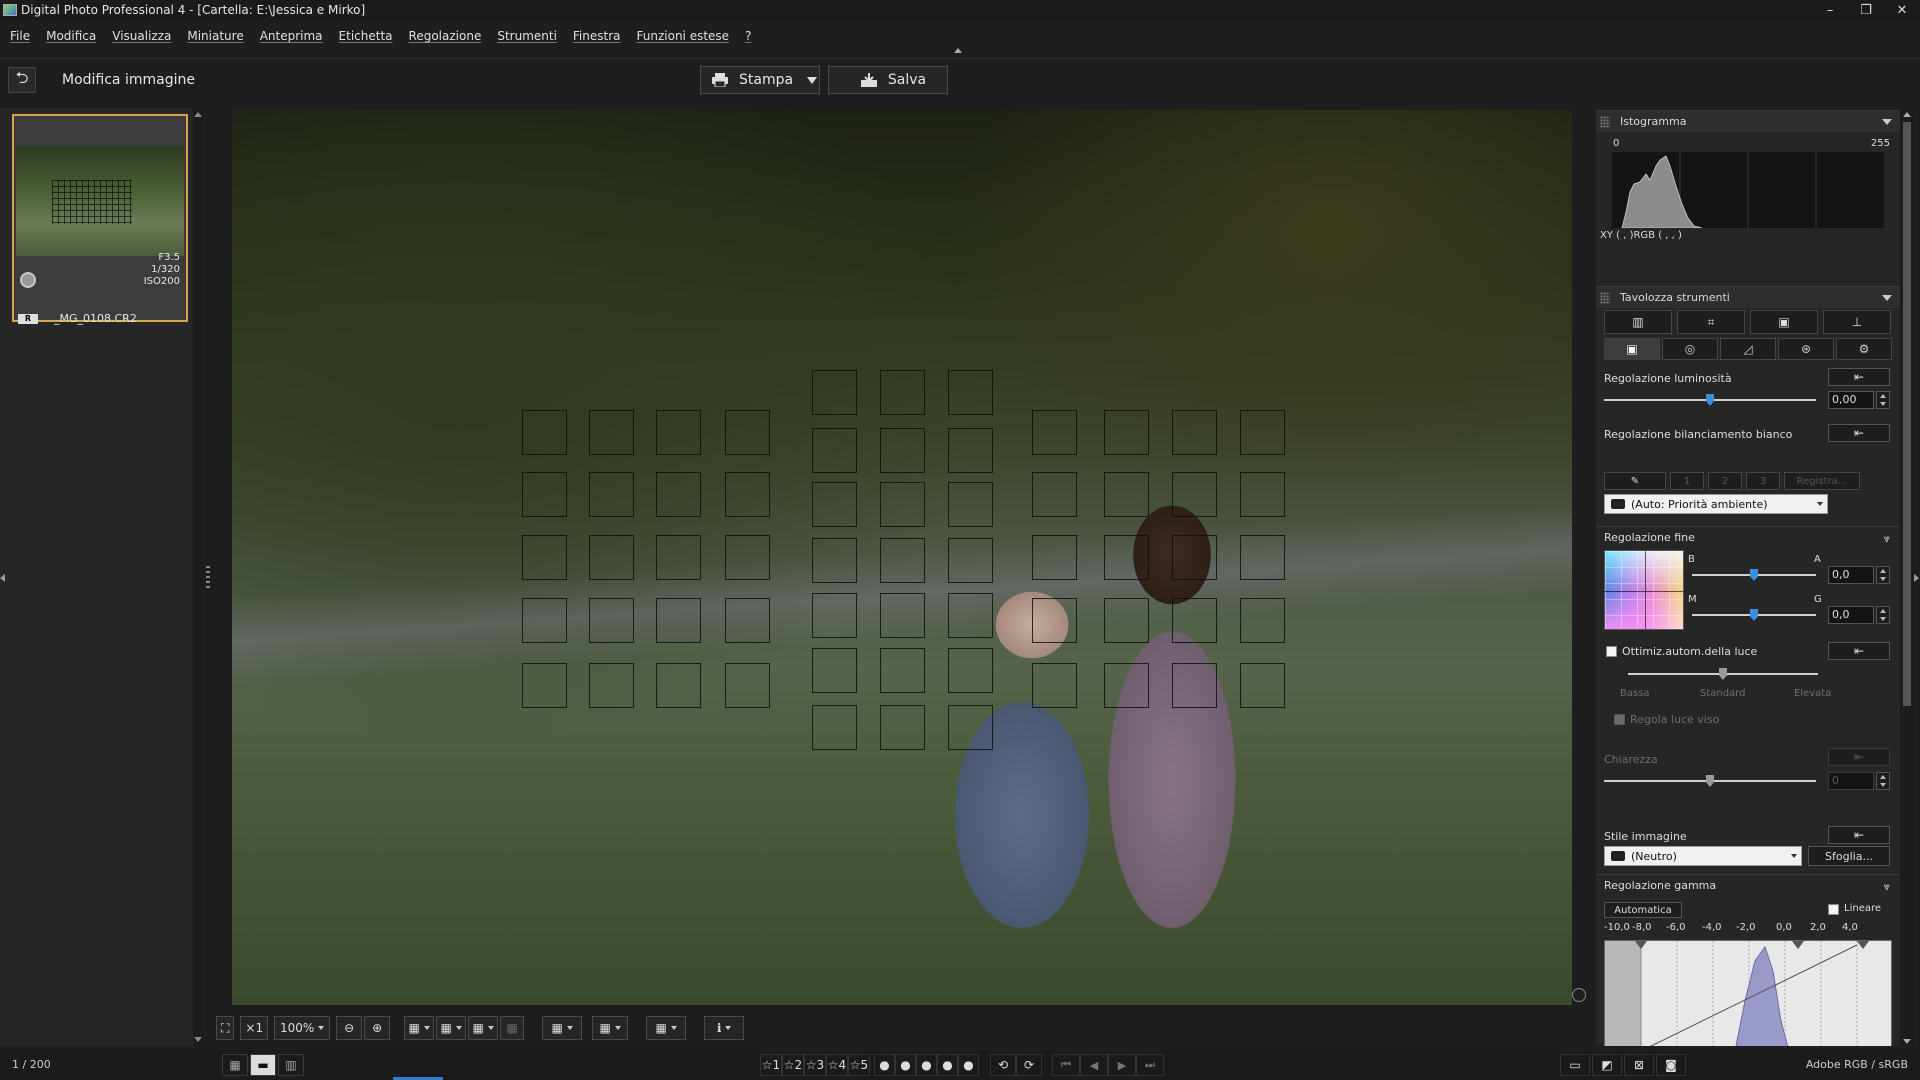 The width and height of the screenshot is (1920, 1080). I want to click on print-dropdown-icon, so click(812, 80).